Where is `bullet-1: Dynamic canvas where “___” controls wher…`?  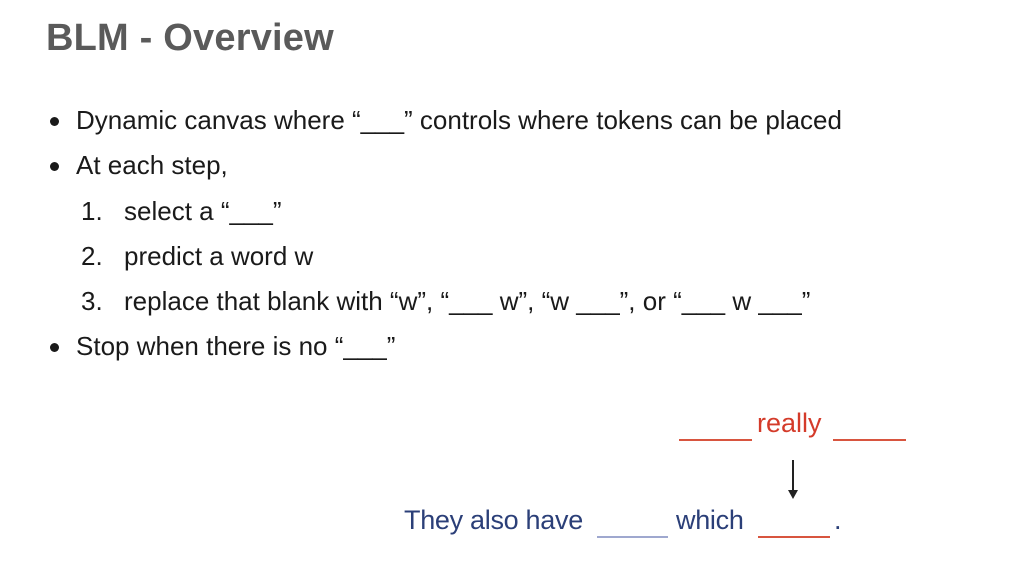 bullet-1: Dynamic canvas where “___” controls wher… is located at coordinates (459, 120).